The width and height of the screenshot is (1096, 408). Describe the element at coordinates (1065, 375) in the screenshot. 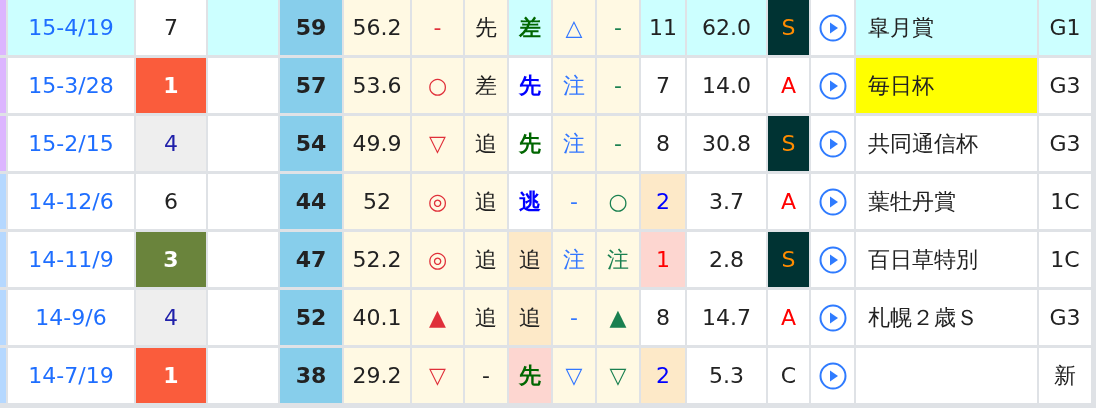

I see `table-cell: 新` at that location.